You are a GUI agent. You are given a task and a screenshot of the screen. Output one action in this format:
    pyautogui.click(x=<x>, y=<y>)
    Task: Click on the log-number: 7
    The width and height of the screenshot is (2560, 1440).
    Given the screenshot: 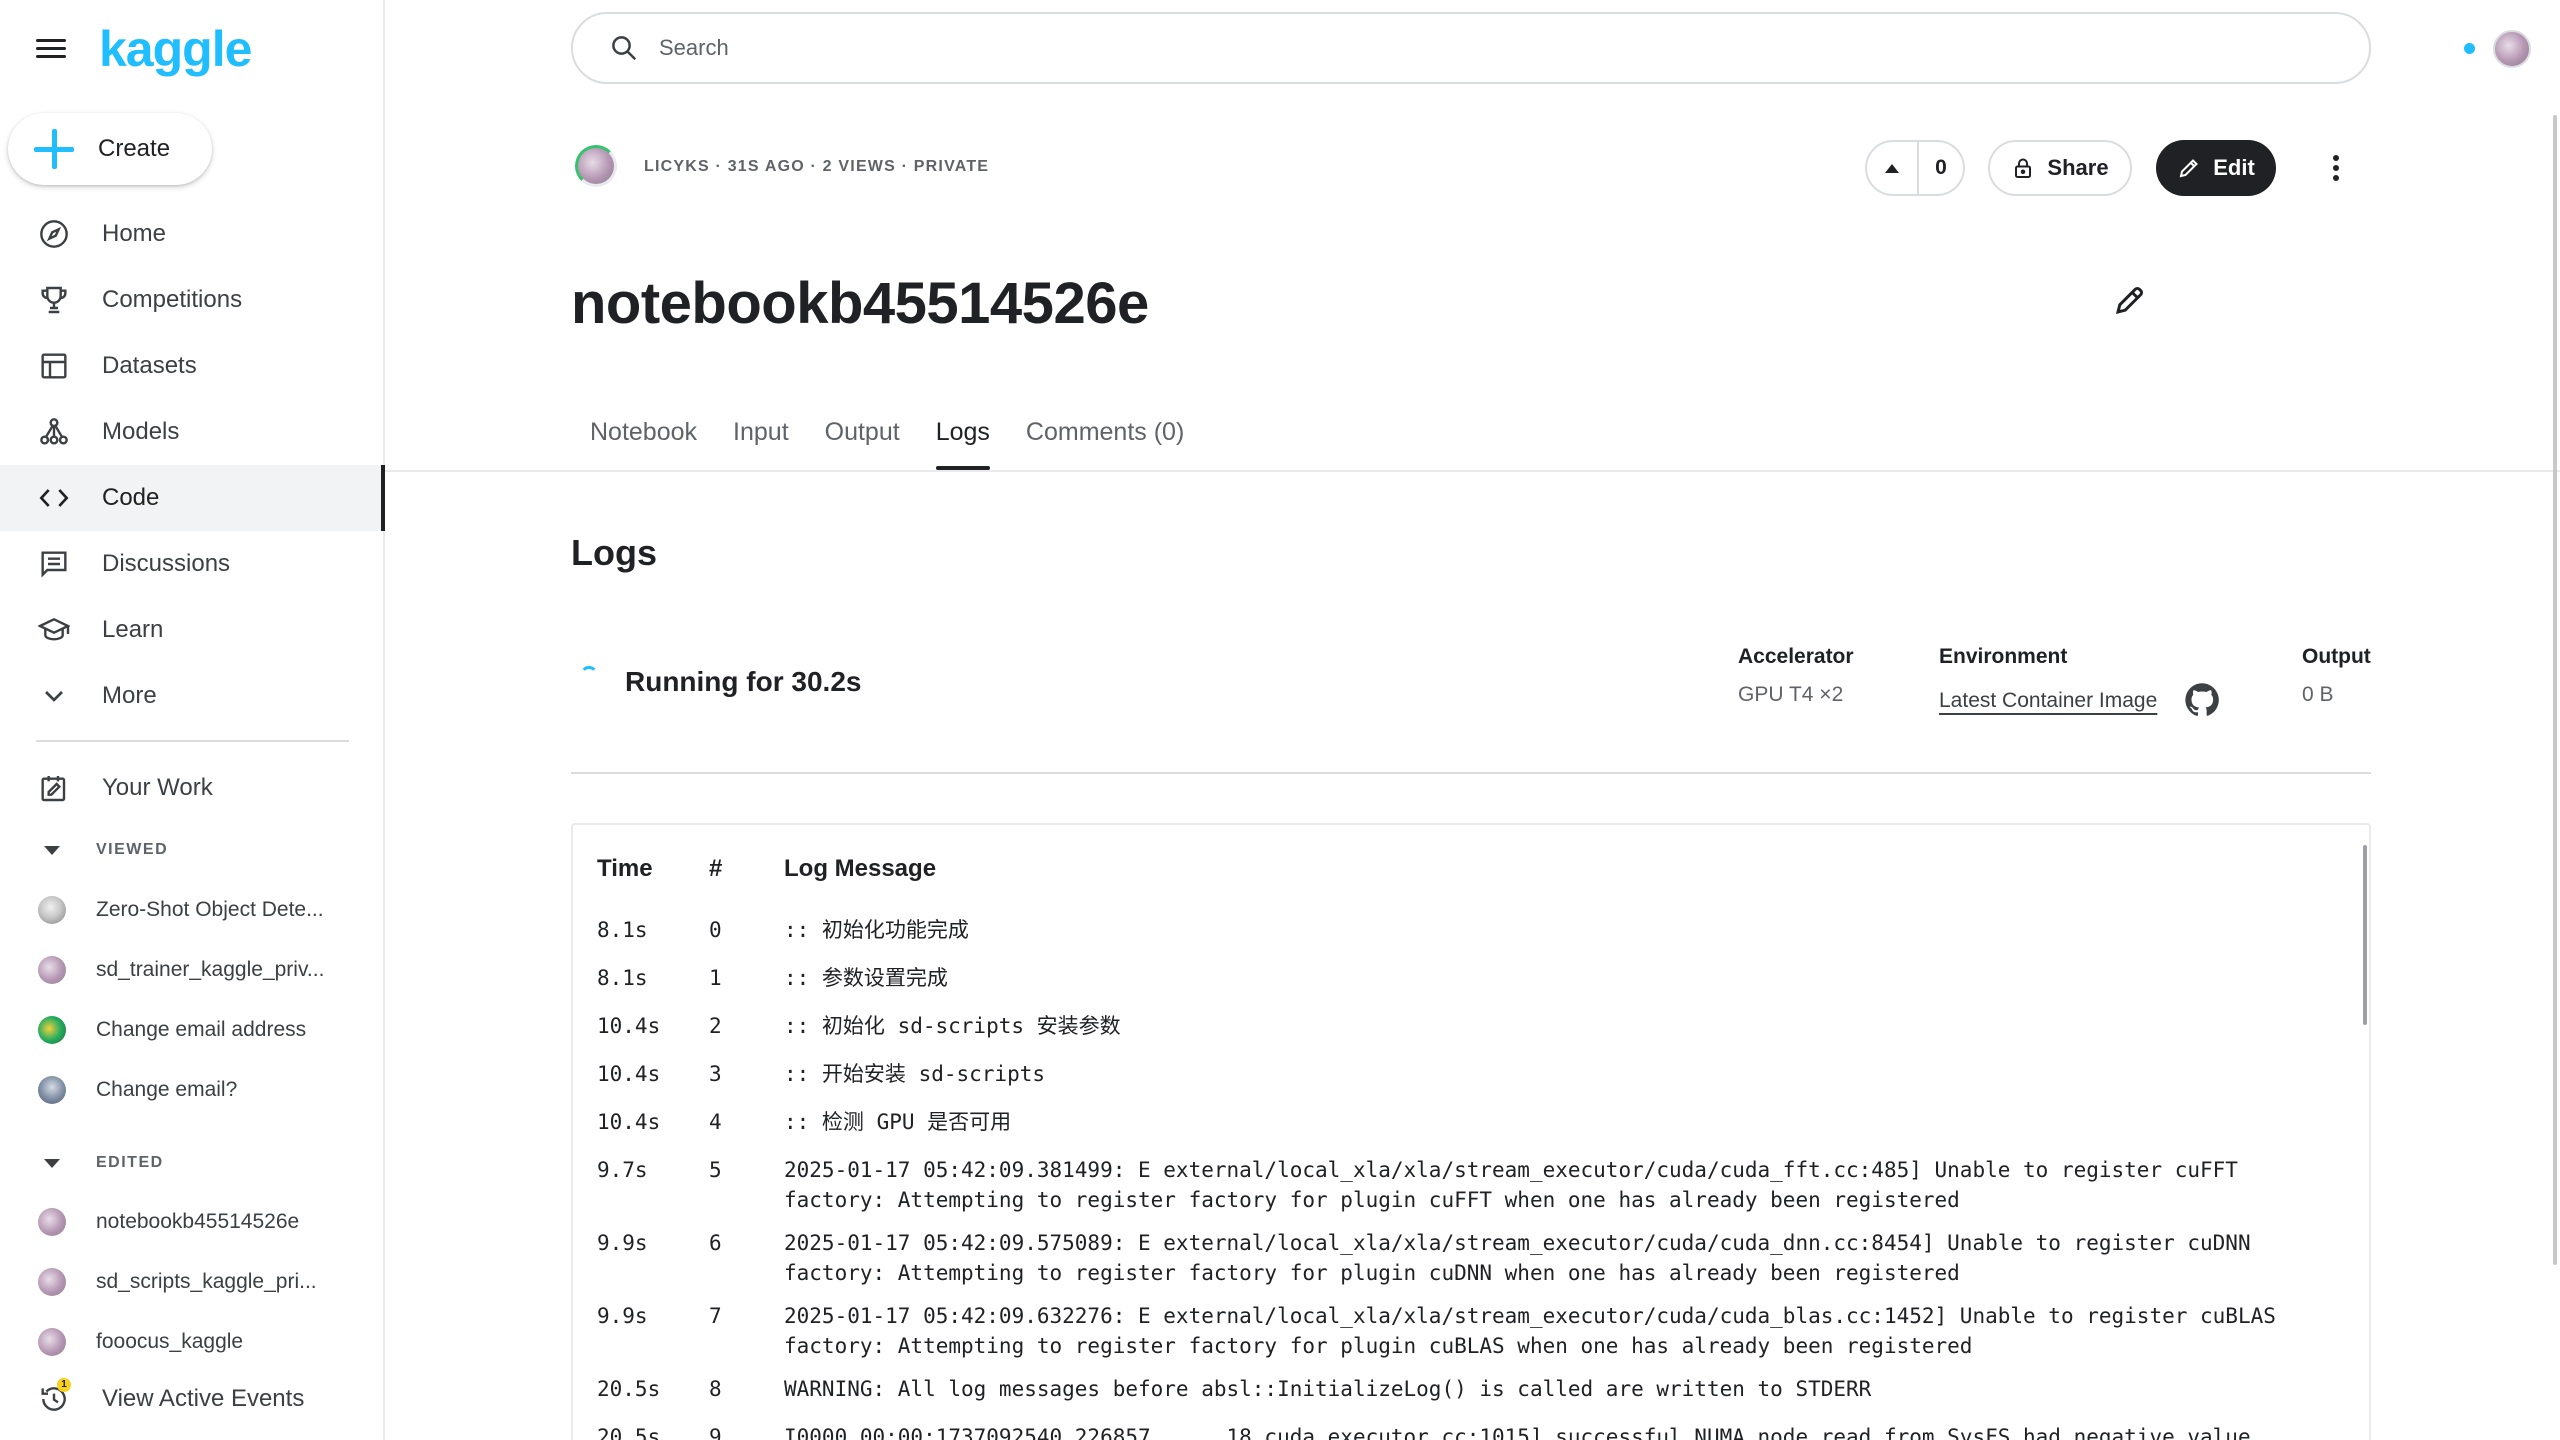 What is the action you would take?
    pyautogui.click(x=715, y=1316)
    